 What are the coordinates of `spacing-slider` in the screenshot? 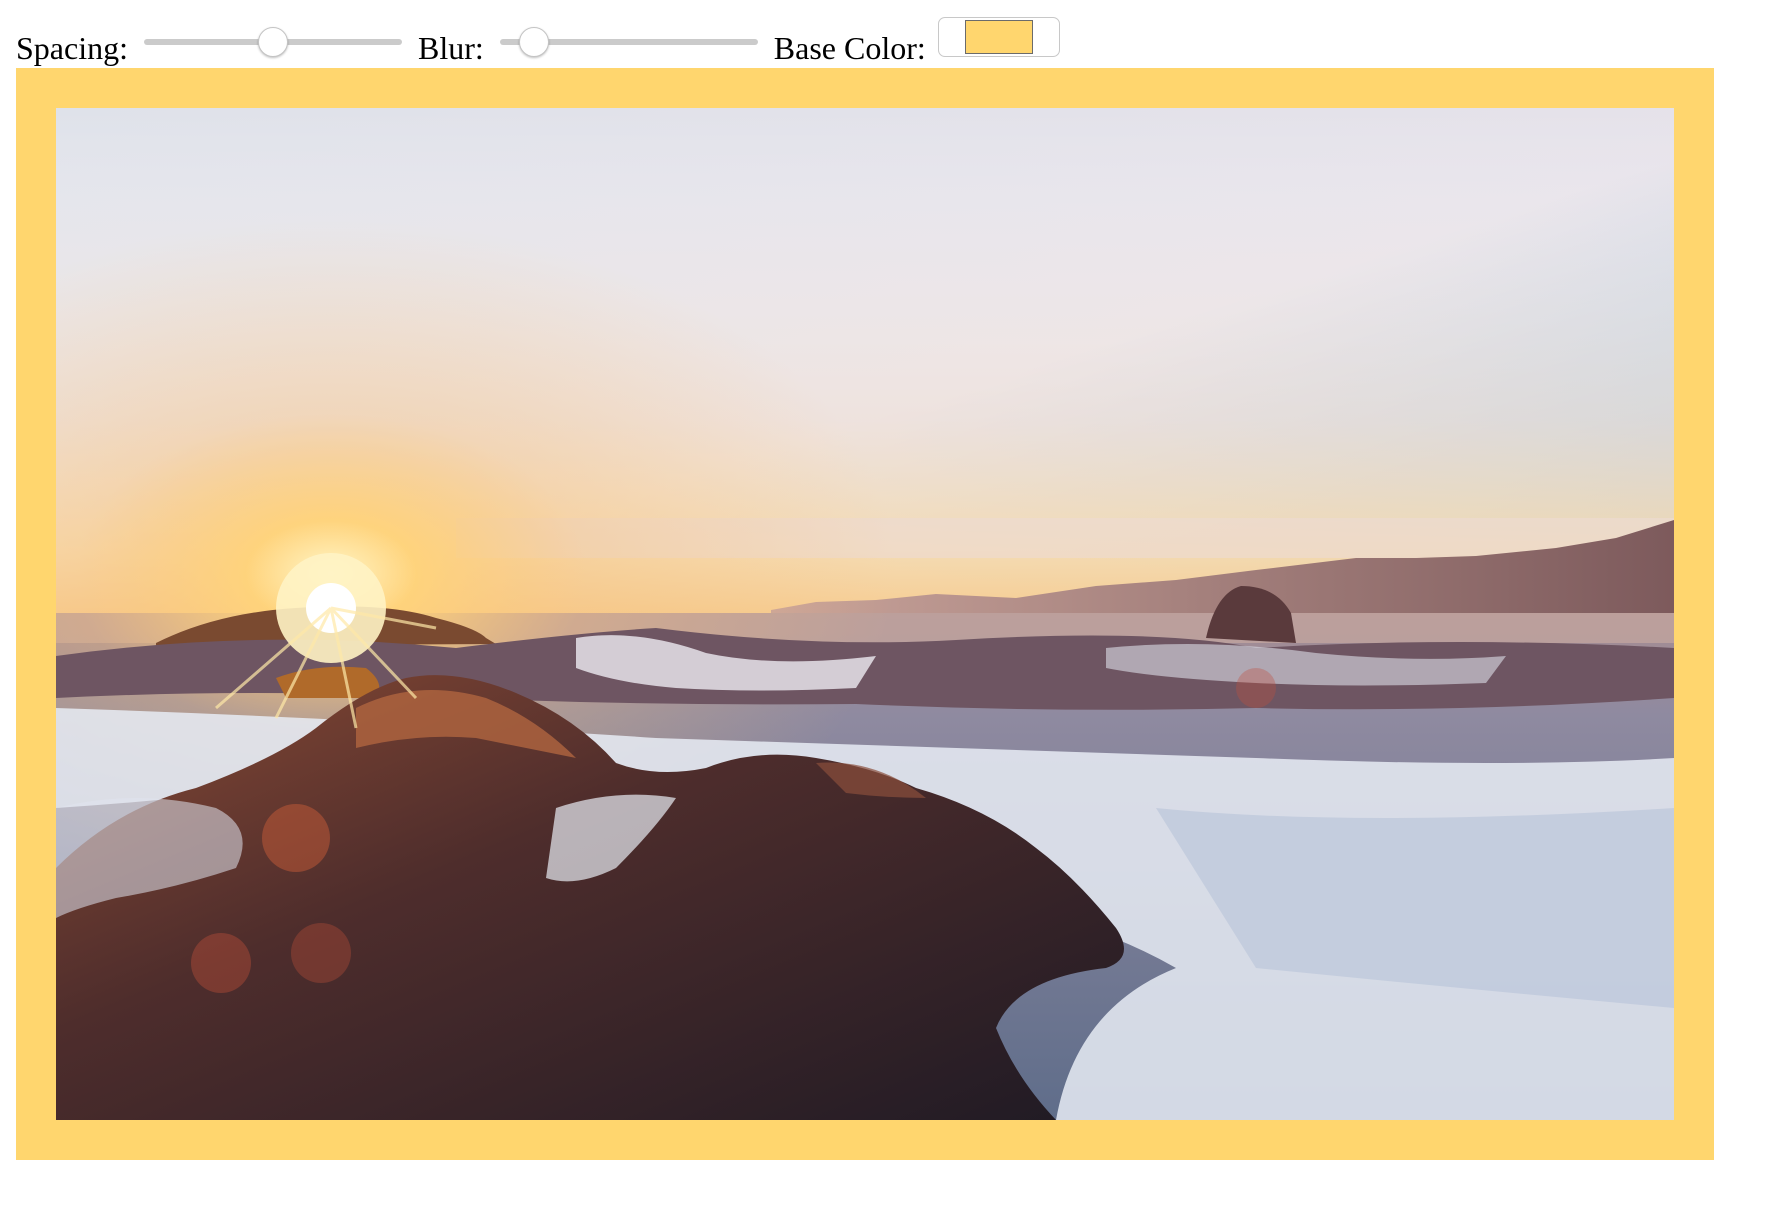 It's located at (273, 41).